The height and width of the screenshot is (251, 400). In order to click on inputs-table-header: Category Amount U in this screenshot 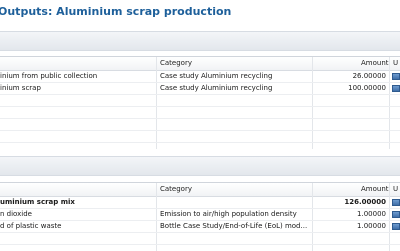, I will do `click(200, 64)`.